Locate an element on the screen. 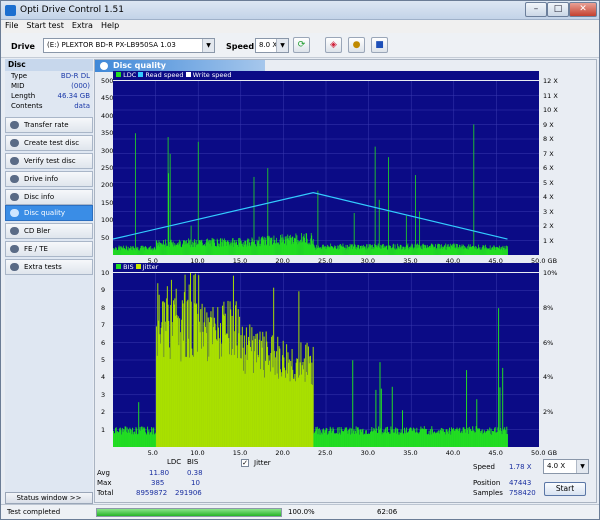 The height and width of the screenshot is (520, 600). nav-transfer-rate: Transfer rate is located at coordinates (49, 125).